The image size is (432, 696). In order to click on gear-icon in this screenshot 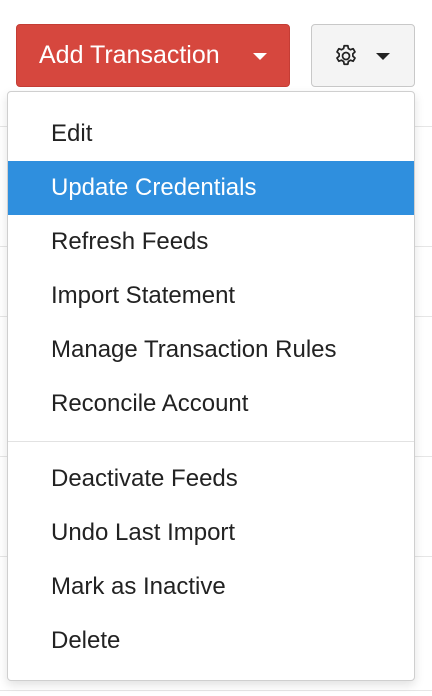, I will do `click(346, 55)`.